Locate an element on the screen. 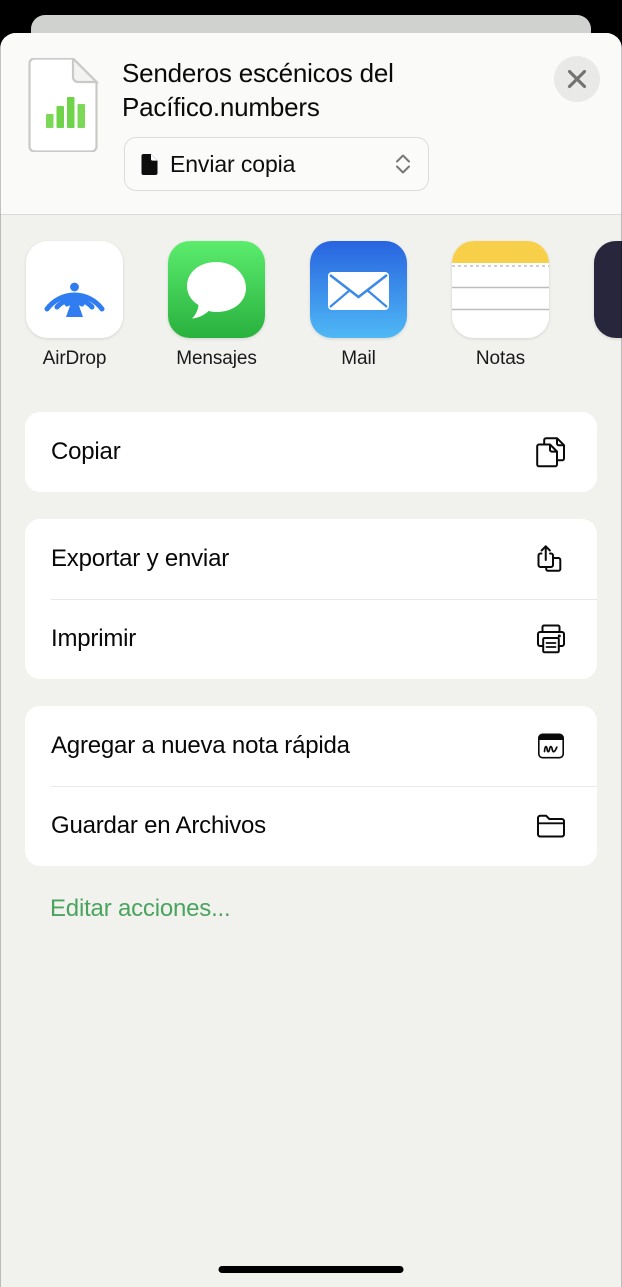 The height and width of the screenshot is (1287, 622). app-target-mensajes: Mensajes is located at coordinates (216, 305).